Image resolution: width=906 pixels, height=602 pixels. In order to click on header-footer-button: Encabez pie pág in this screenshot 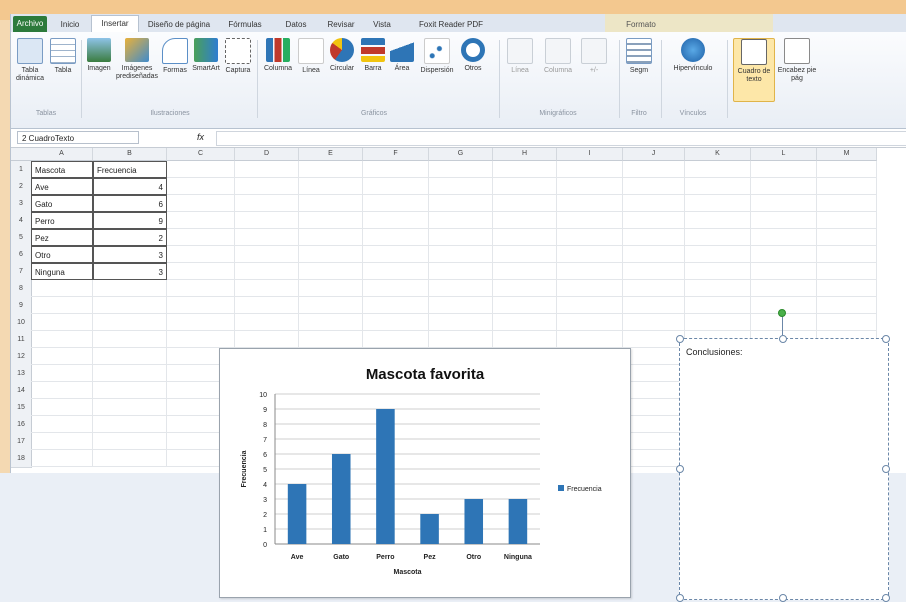, I will do `click(797, 60)`.